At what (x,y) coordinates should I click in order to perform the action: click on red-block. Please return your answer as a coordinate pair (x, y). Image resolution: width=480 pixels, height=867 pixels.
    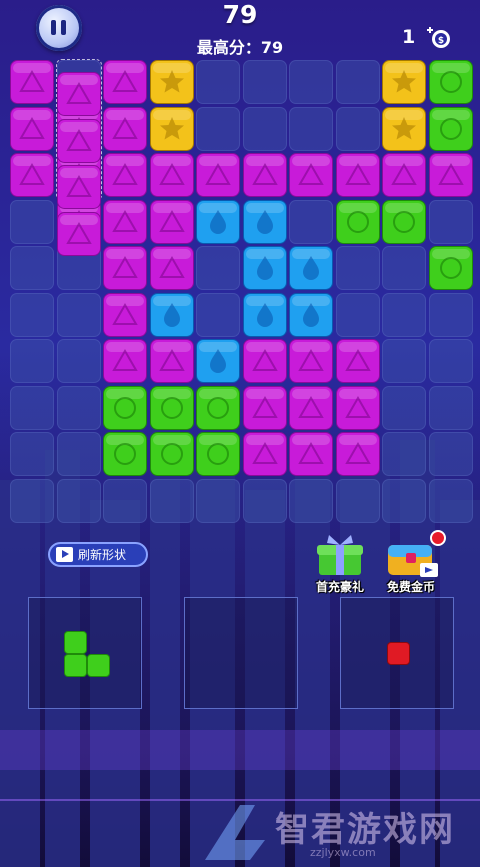
    Looking at the image, I should click on (398, 653).